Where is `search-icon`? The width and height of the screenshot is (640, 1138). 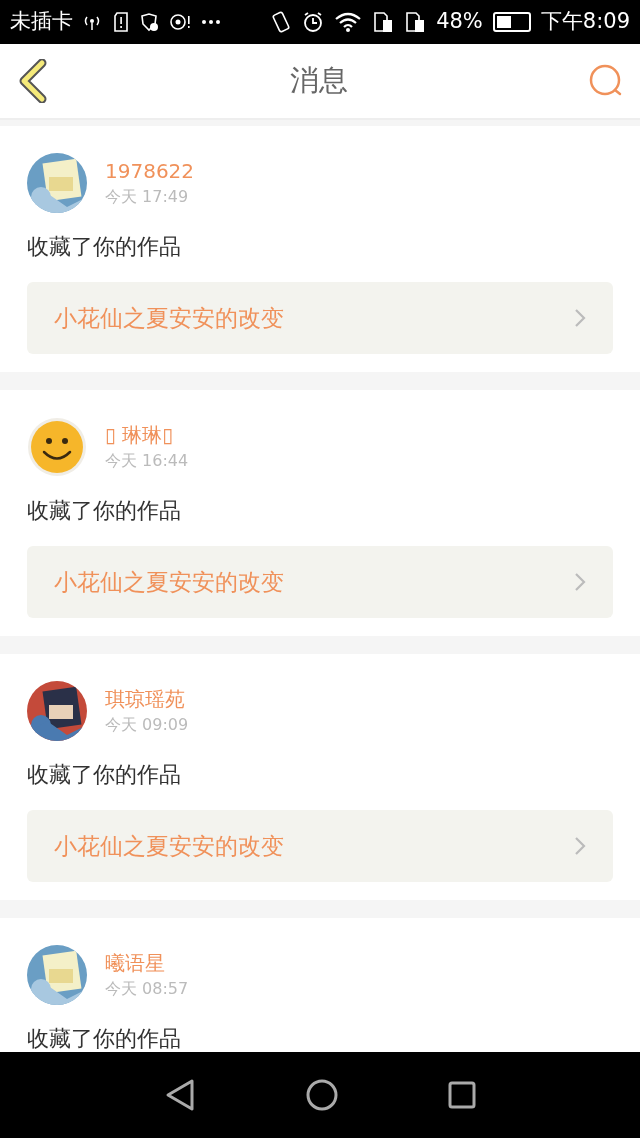 search-icon is located at coordinates (606, 81).